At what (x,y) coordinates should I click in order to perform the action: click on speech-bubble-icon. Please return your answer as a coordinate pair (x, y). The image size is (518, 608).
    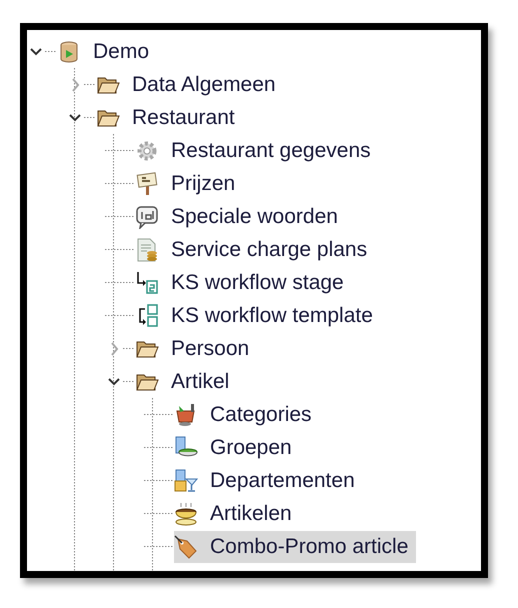
    Looking at the image, I should click on (147, 216).